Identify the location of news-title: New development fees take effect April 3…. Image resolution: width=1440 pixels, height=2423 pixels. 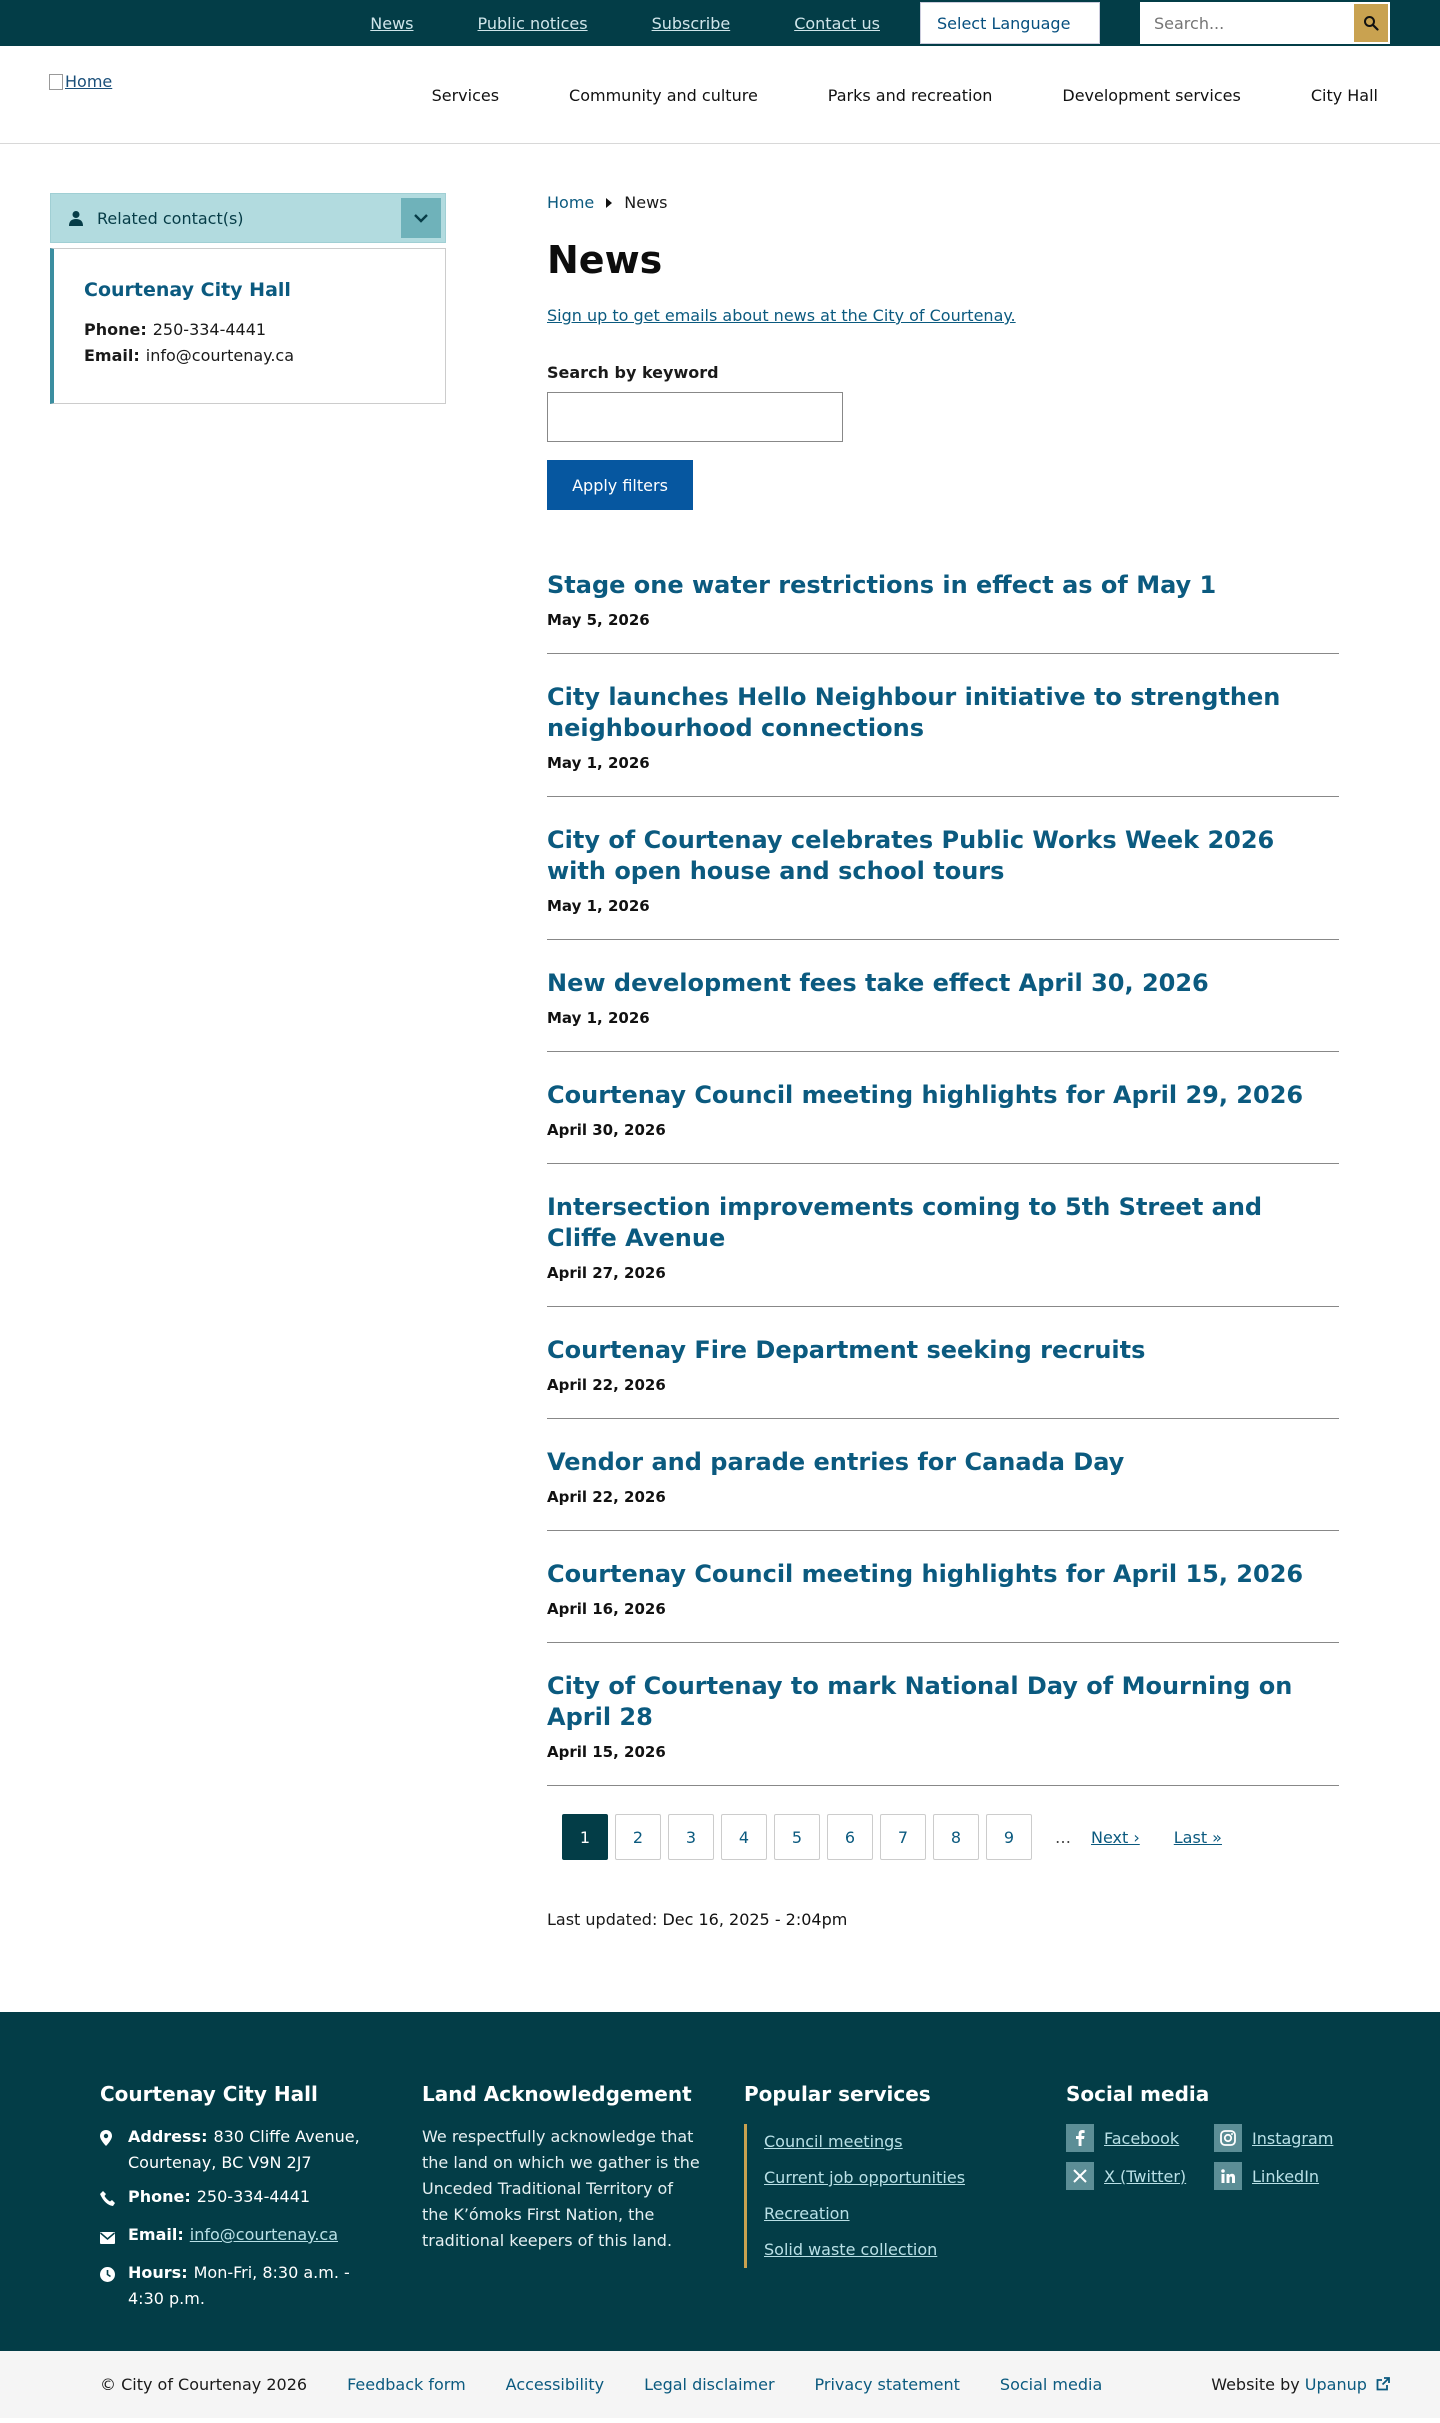
(943, 983).